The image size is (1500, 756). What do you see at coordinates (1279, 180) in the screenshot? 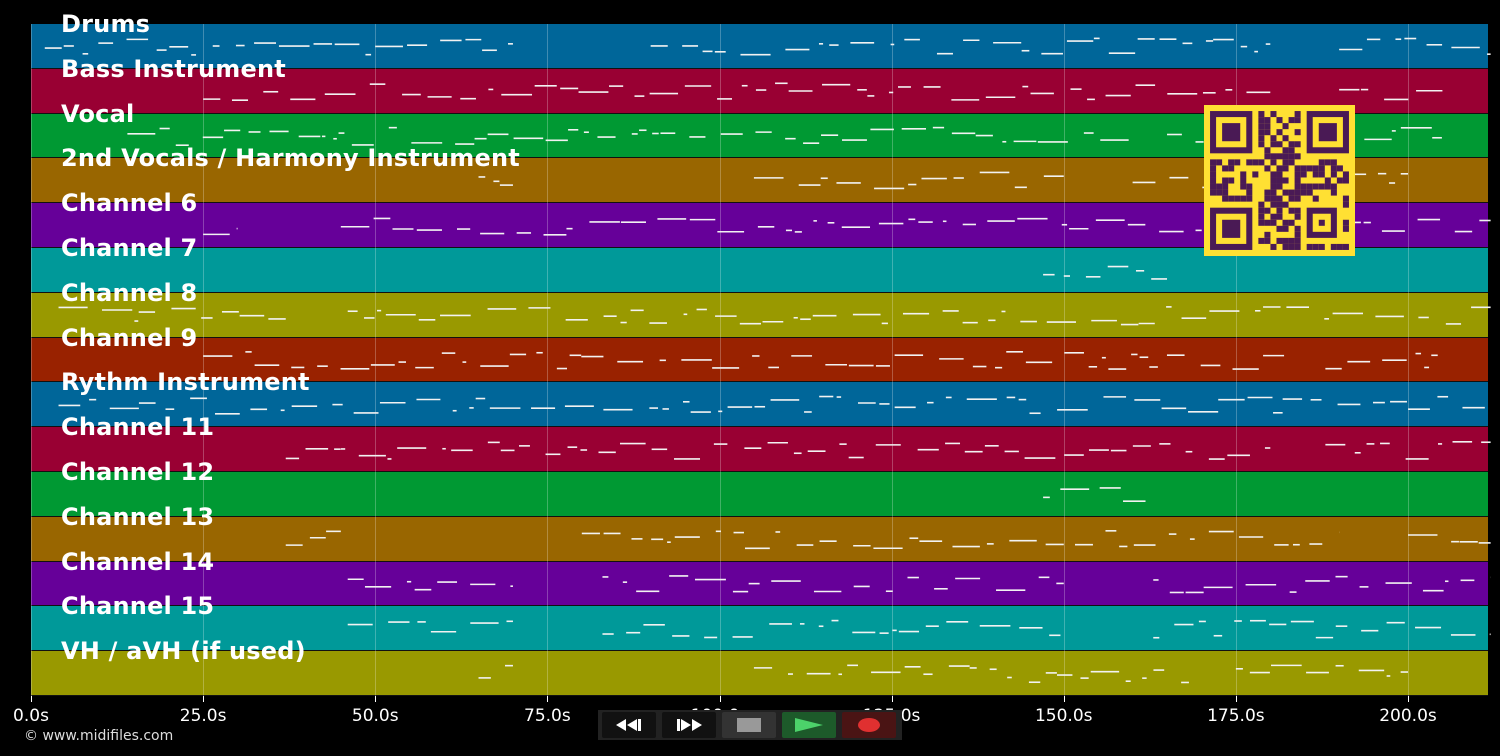
I see `qr-code-icon` at bounding box center [1279, 180].